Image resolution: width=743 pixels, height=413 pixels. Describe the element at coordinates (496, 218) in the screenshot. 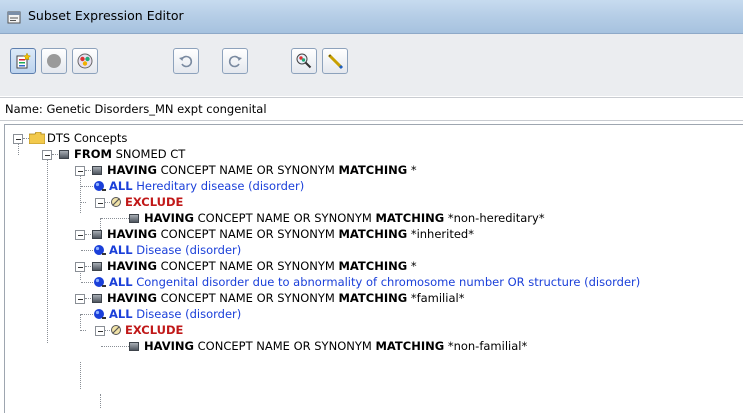

I see `match-pattern: *non-hereditary*` at that location.